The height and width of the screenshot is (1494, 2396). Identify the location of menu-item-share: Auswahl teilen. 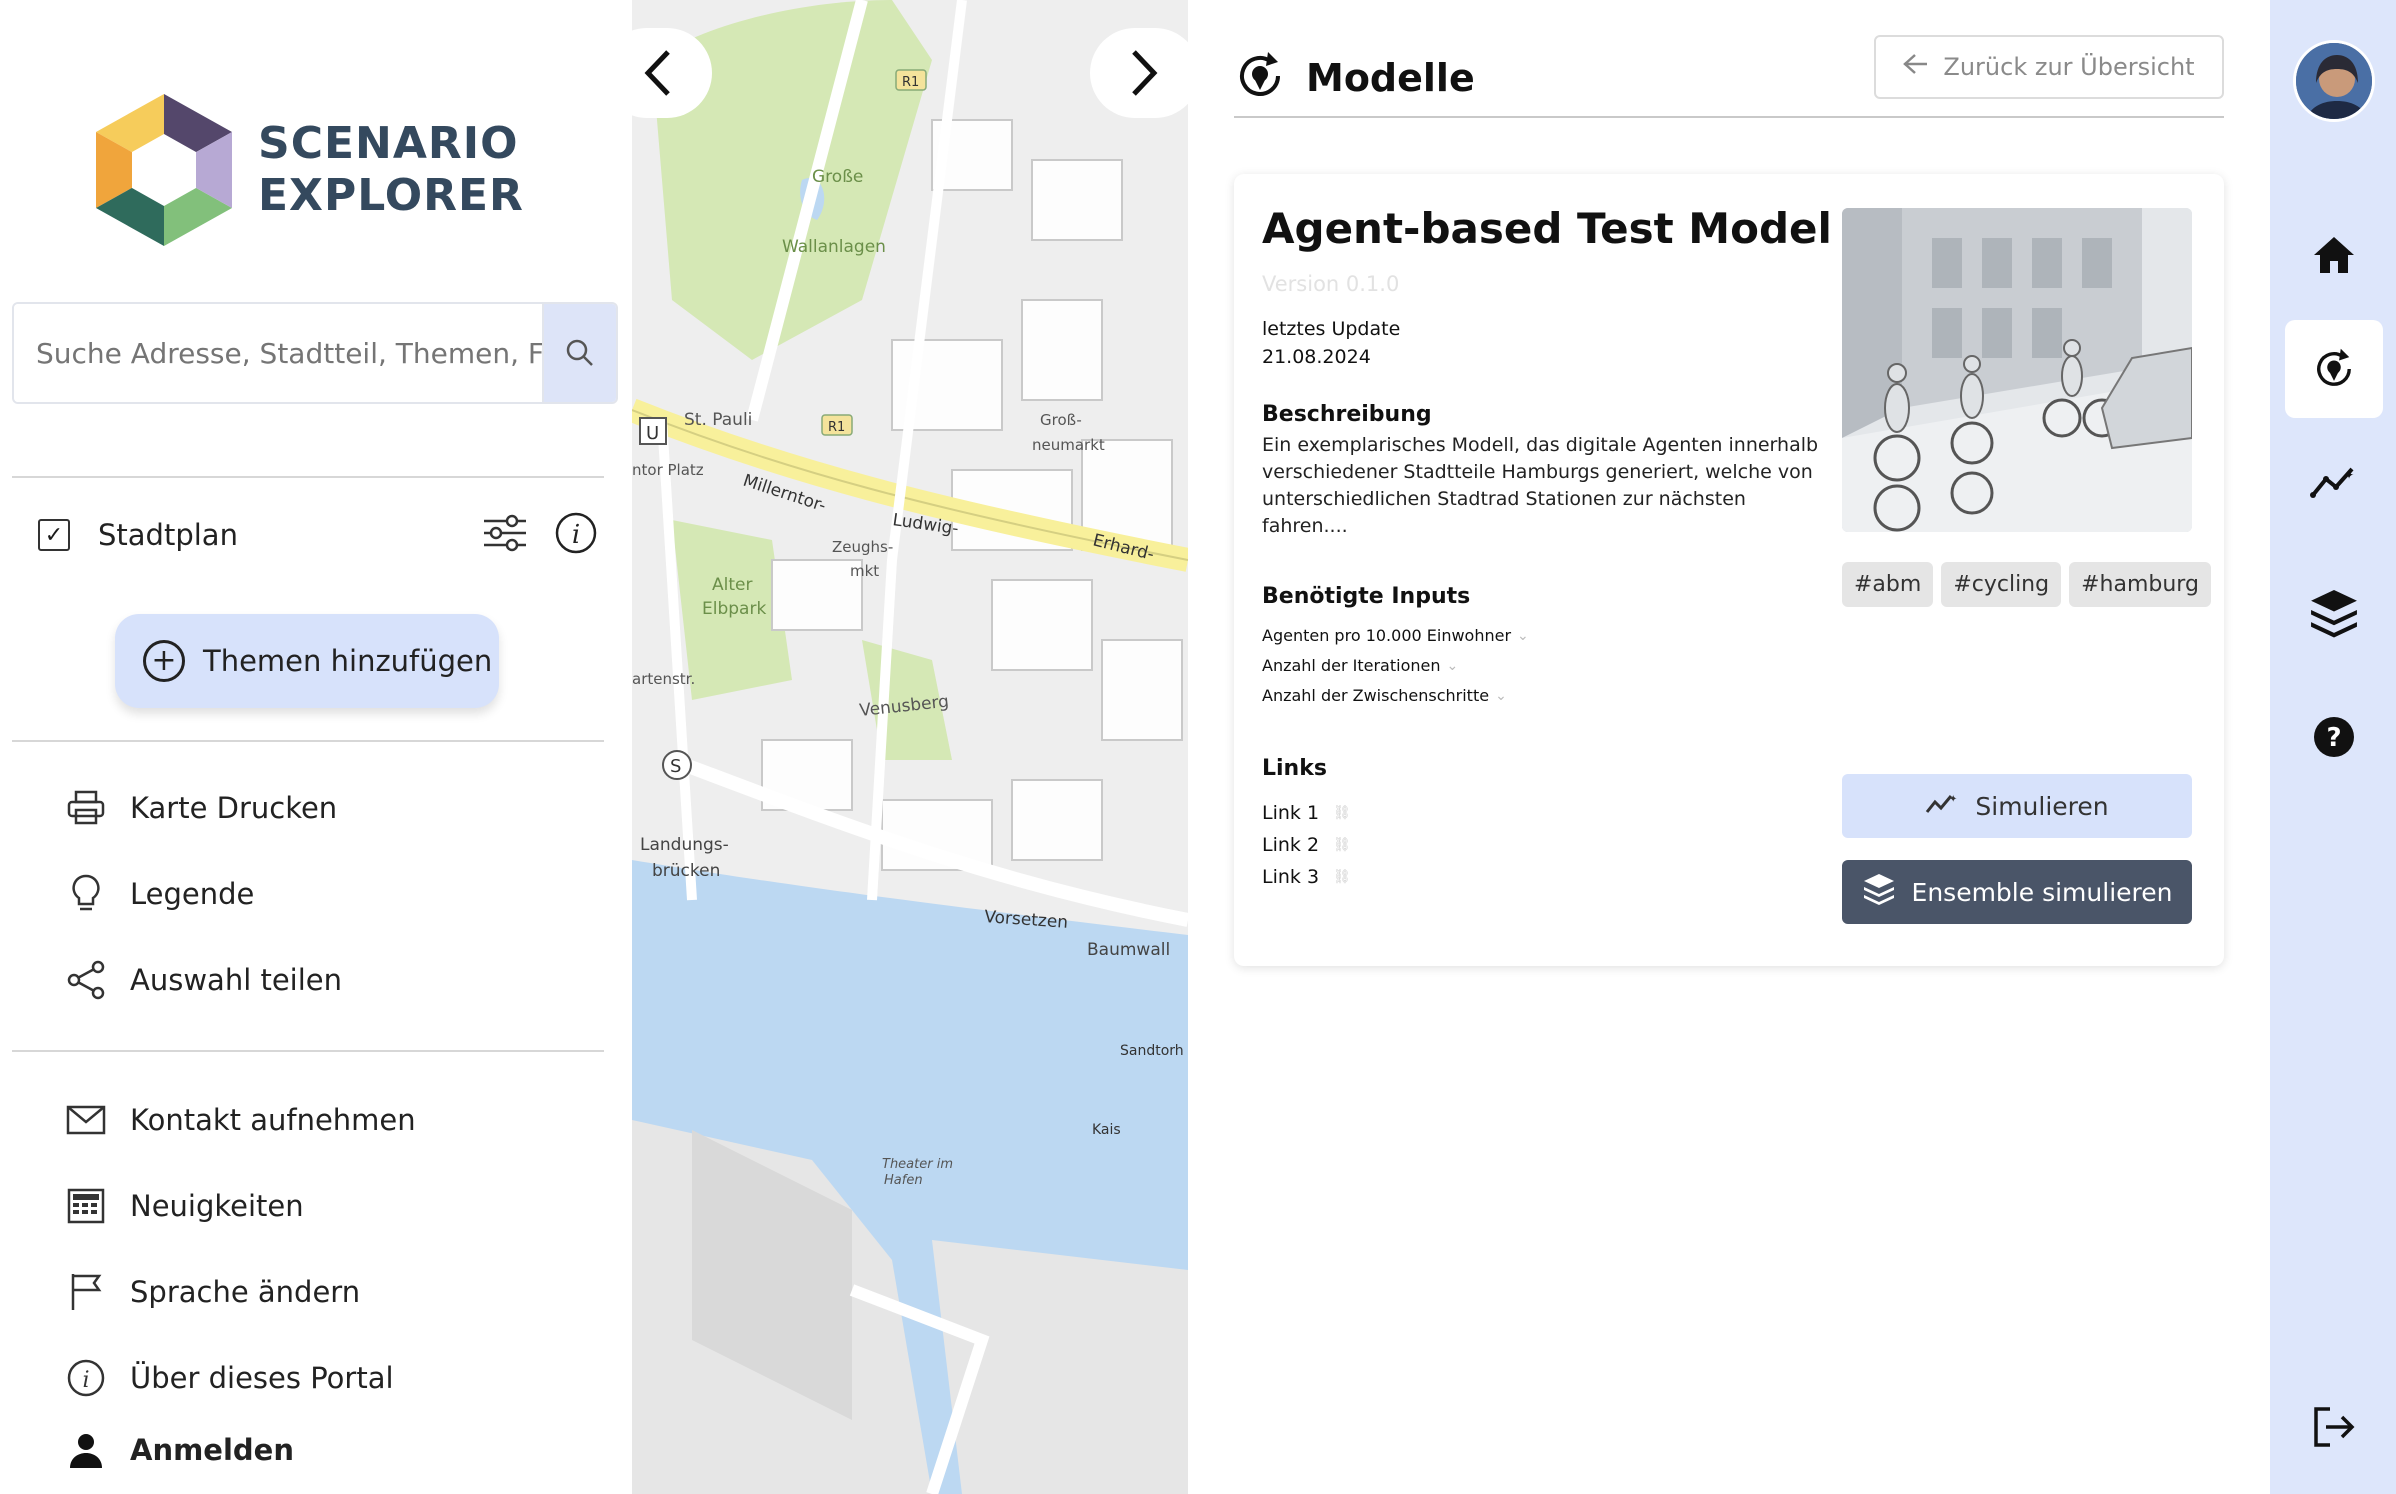
(203, 980).